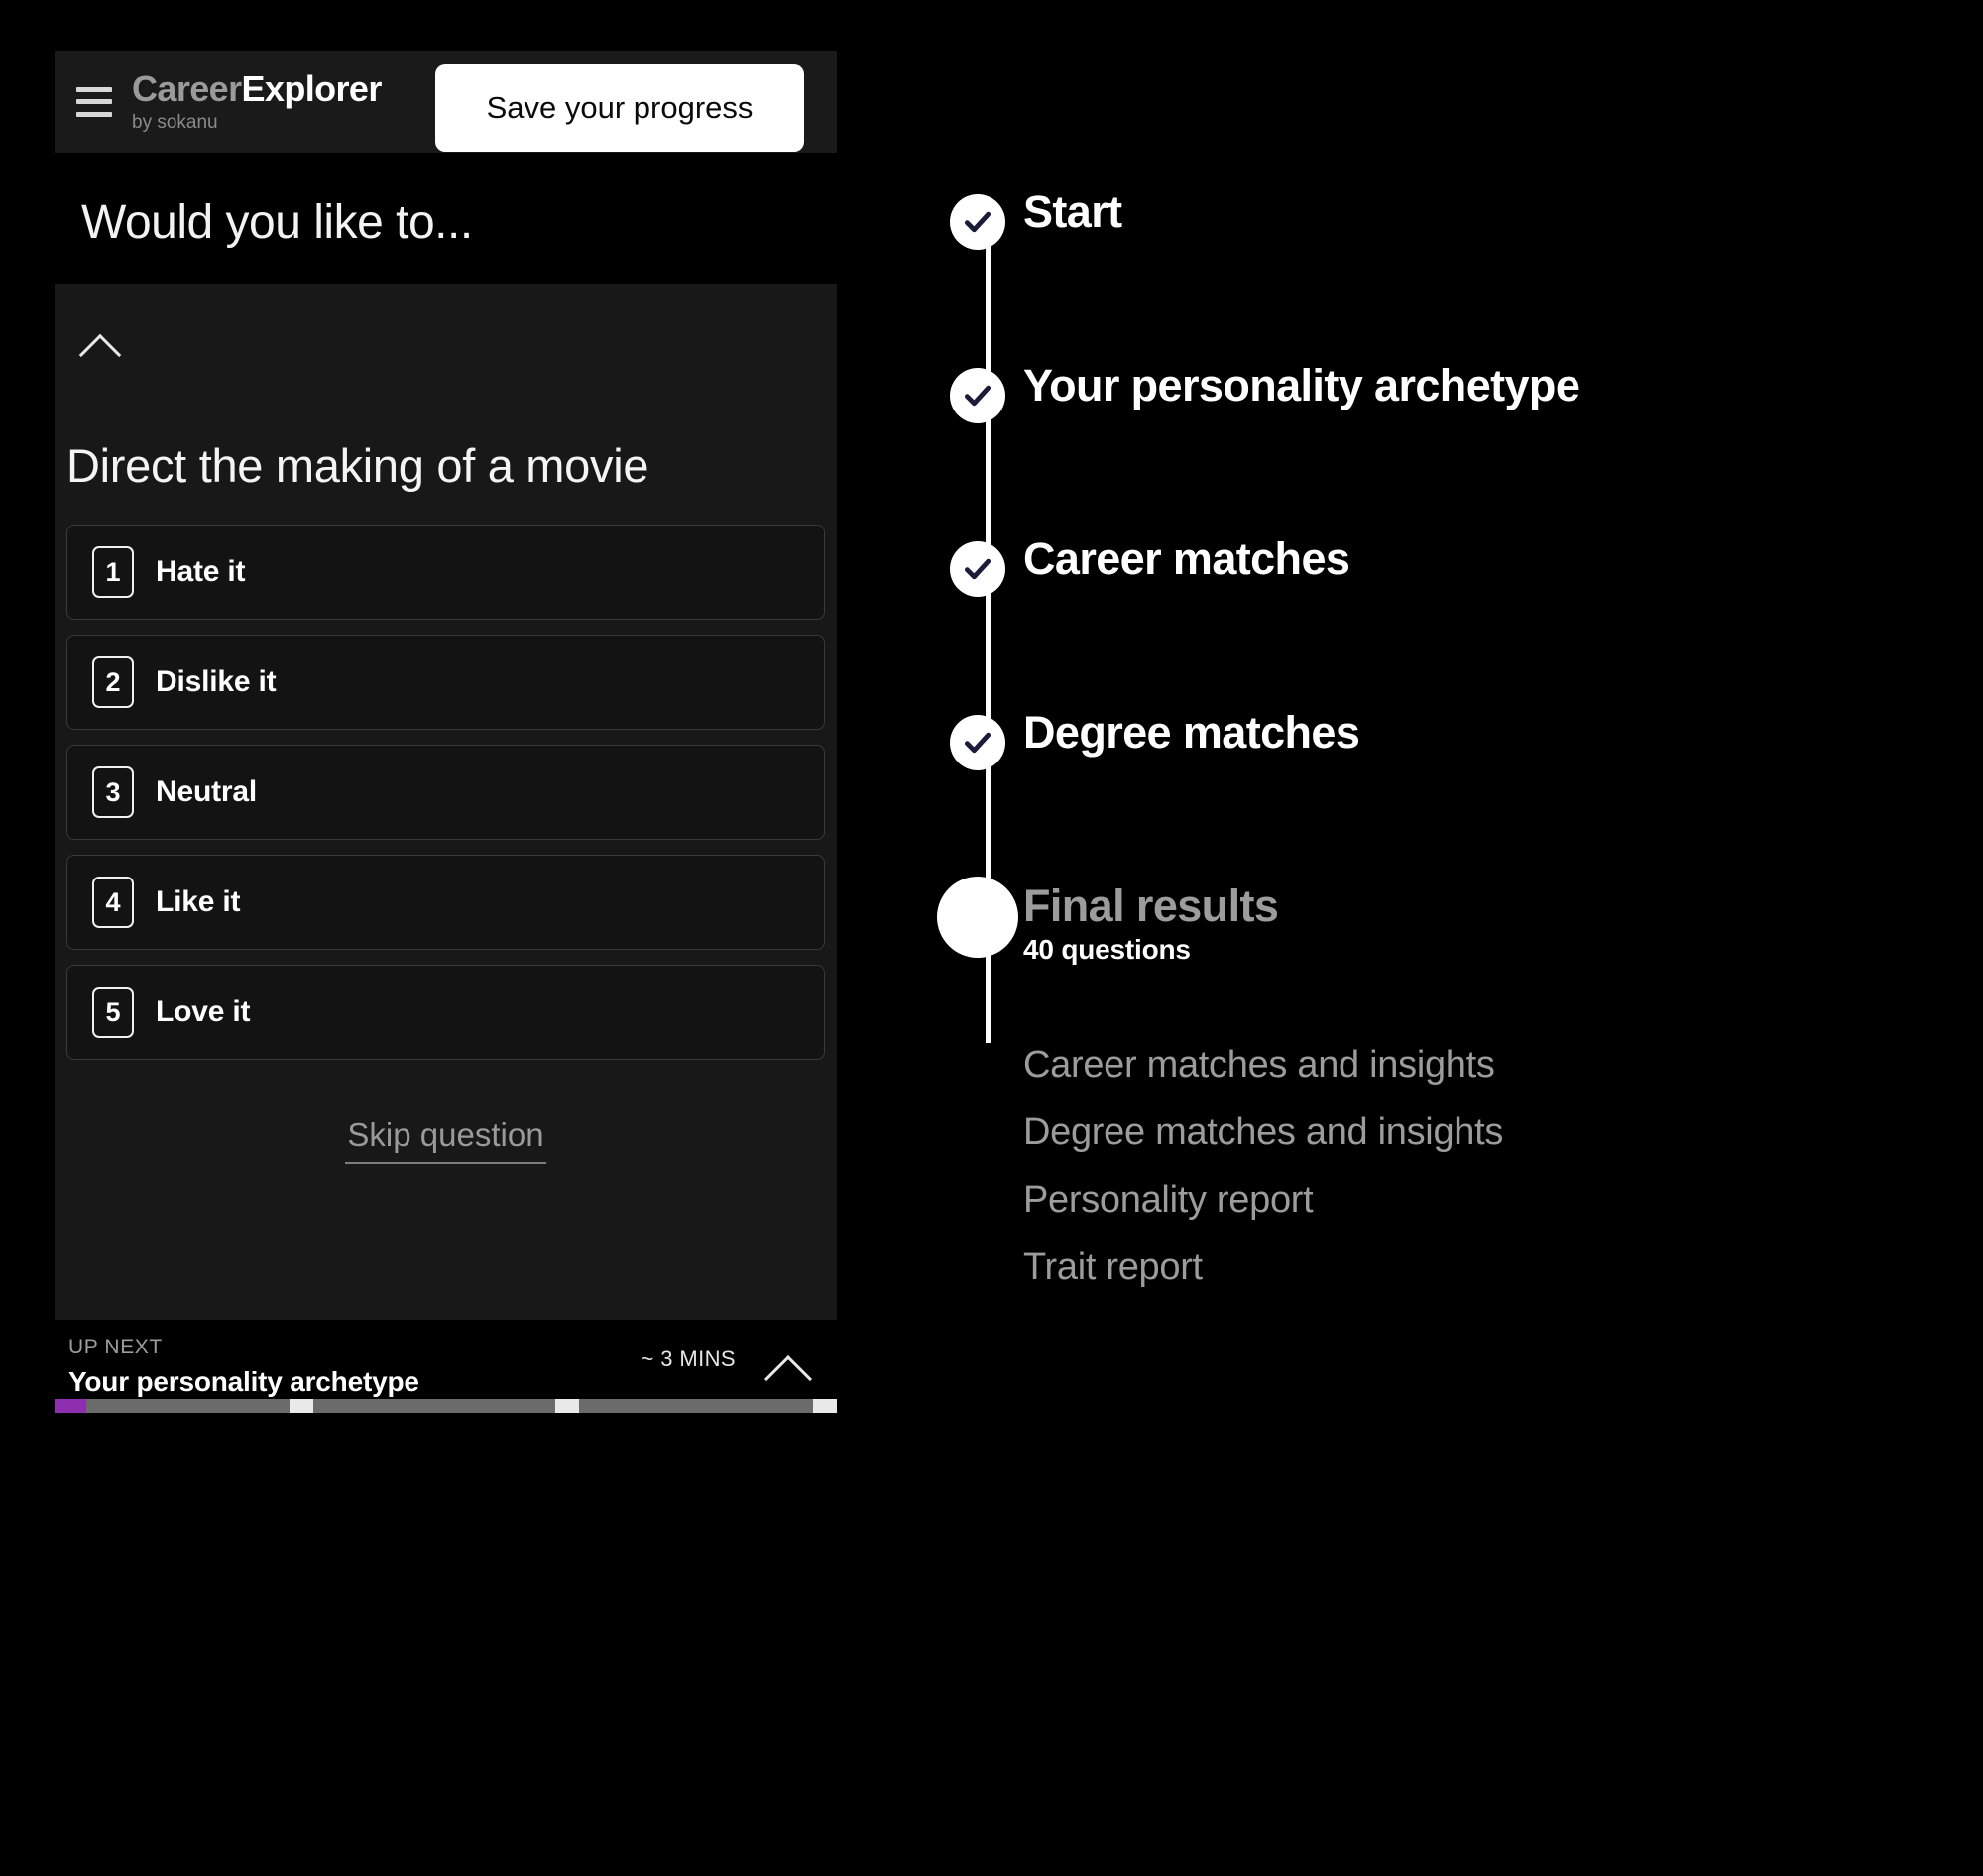 This screenshot has width=1983, height=1876. I want to click on list-item: Degree matches and insights, so click(1264, 1132).